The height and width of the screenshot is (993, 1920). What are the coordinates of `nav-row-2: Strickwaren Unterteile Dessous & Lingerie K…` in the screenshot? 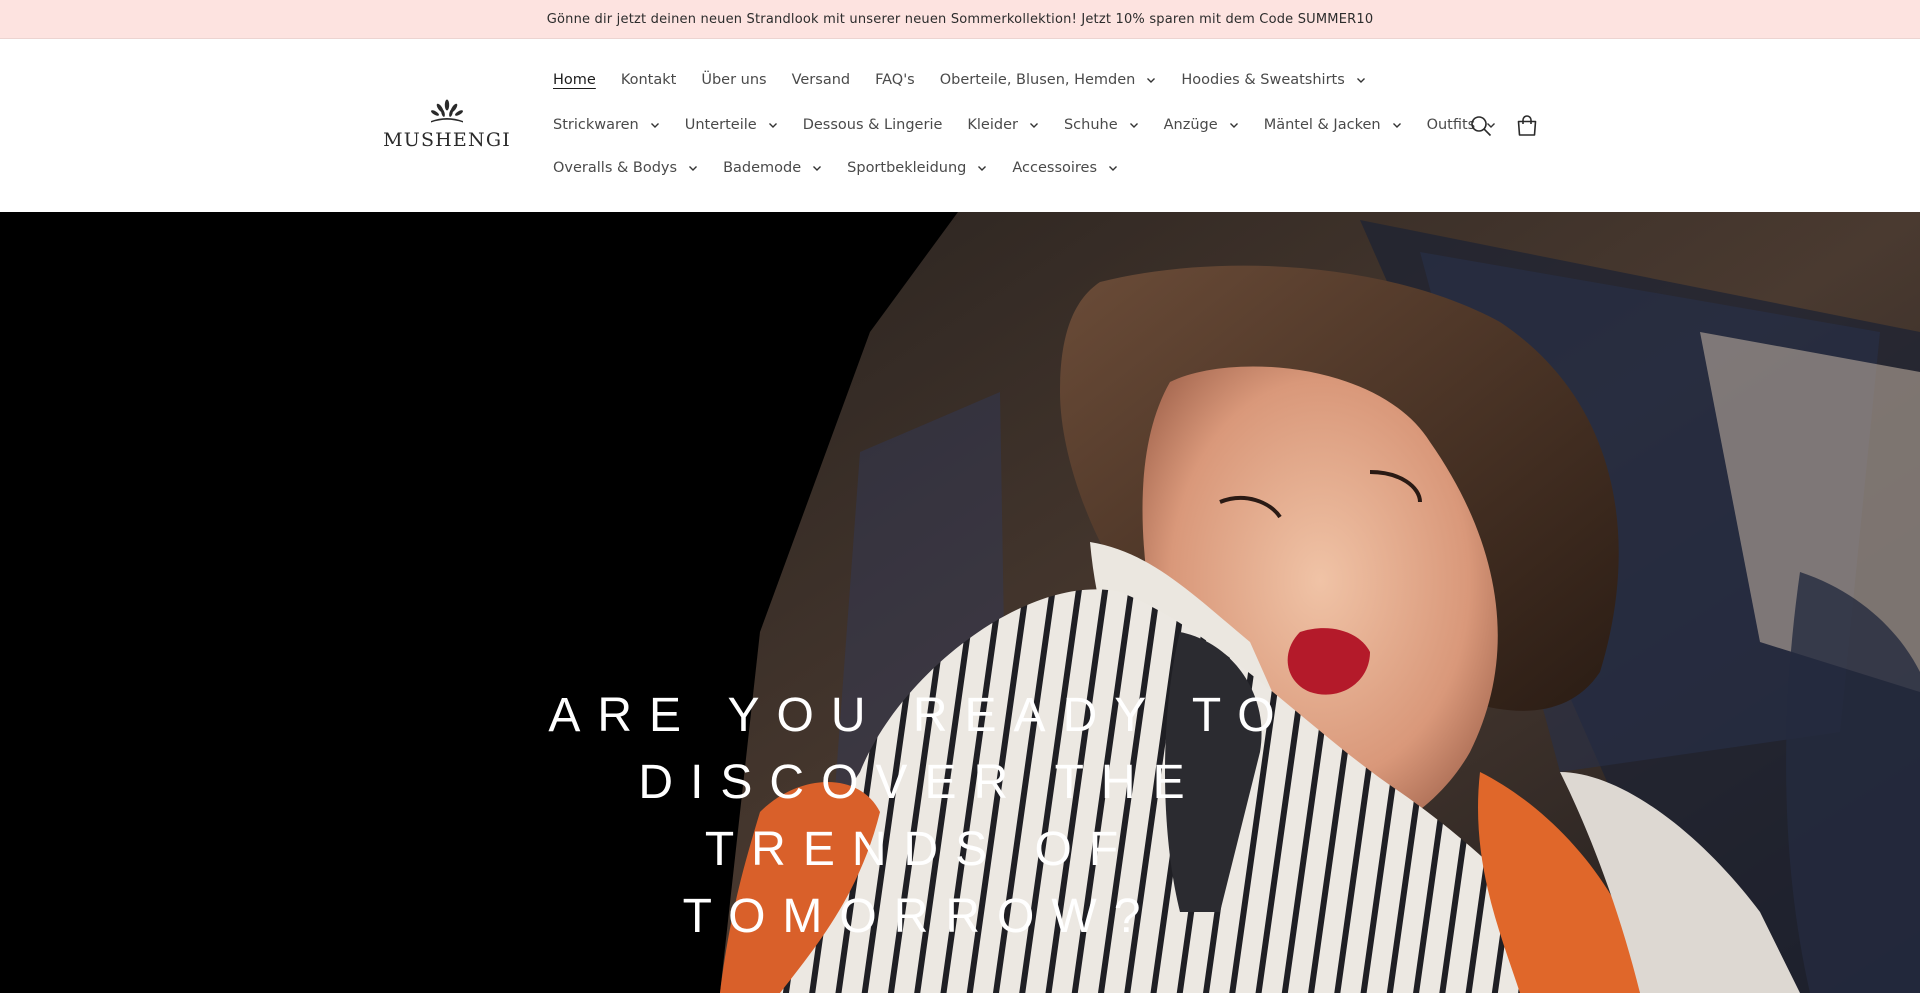 It's located at (1037, 125).